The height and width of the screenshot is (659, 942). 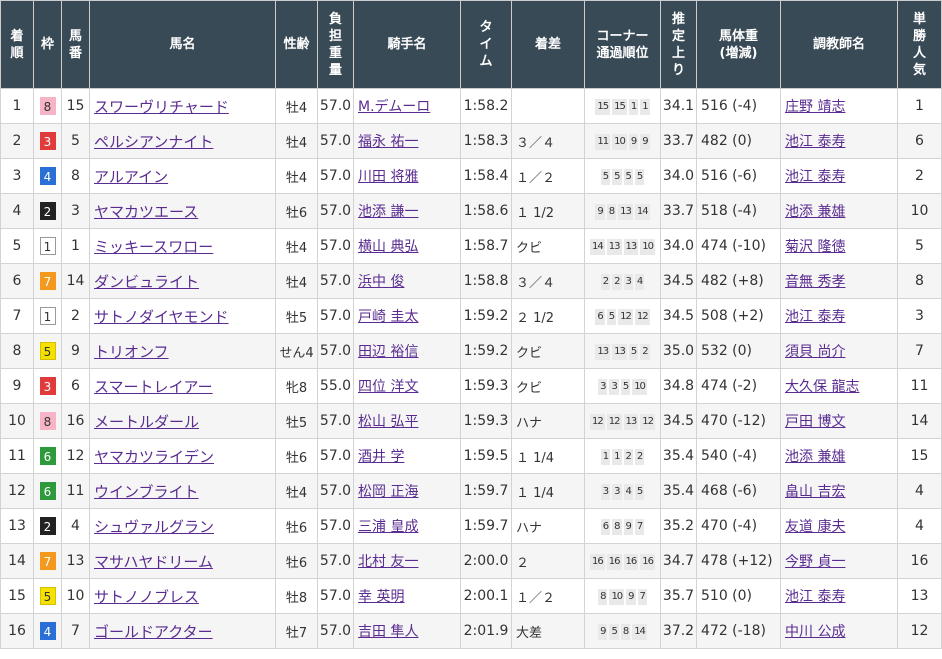 What do you see at coordinates (919, 351) in the screenshot?
I see `popularity-cell: 7` at bounding box center [919, 351].